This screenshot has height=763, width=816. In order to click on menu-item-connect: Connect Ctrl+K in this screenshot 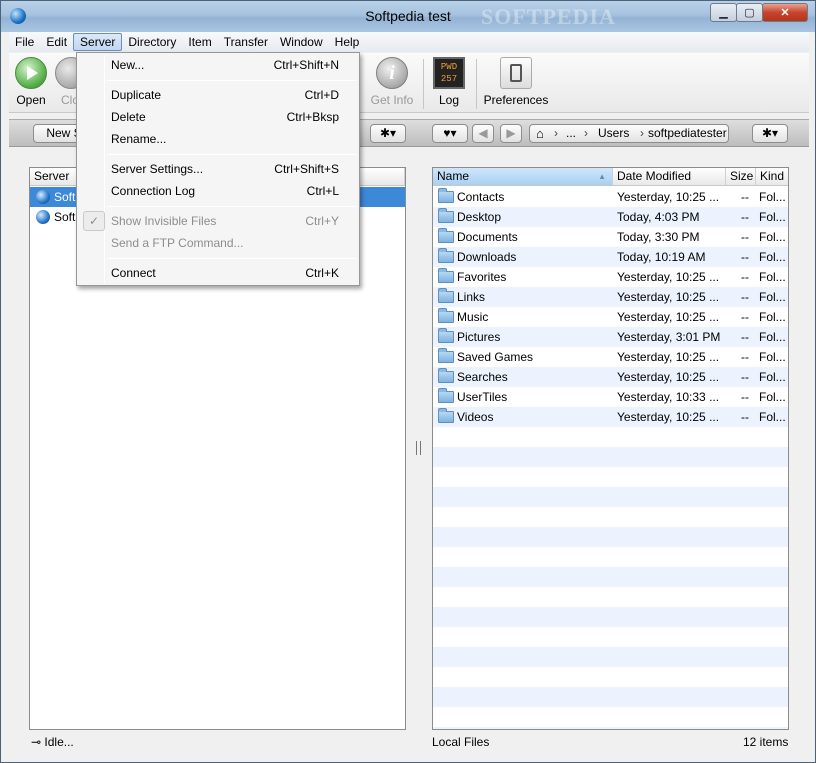, I will do `click(218, 273)`.